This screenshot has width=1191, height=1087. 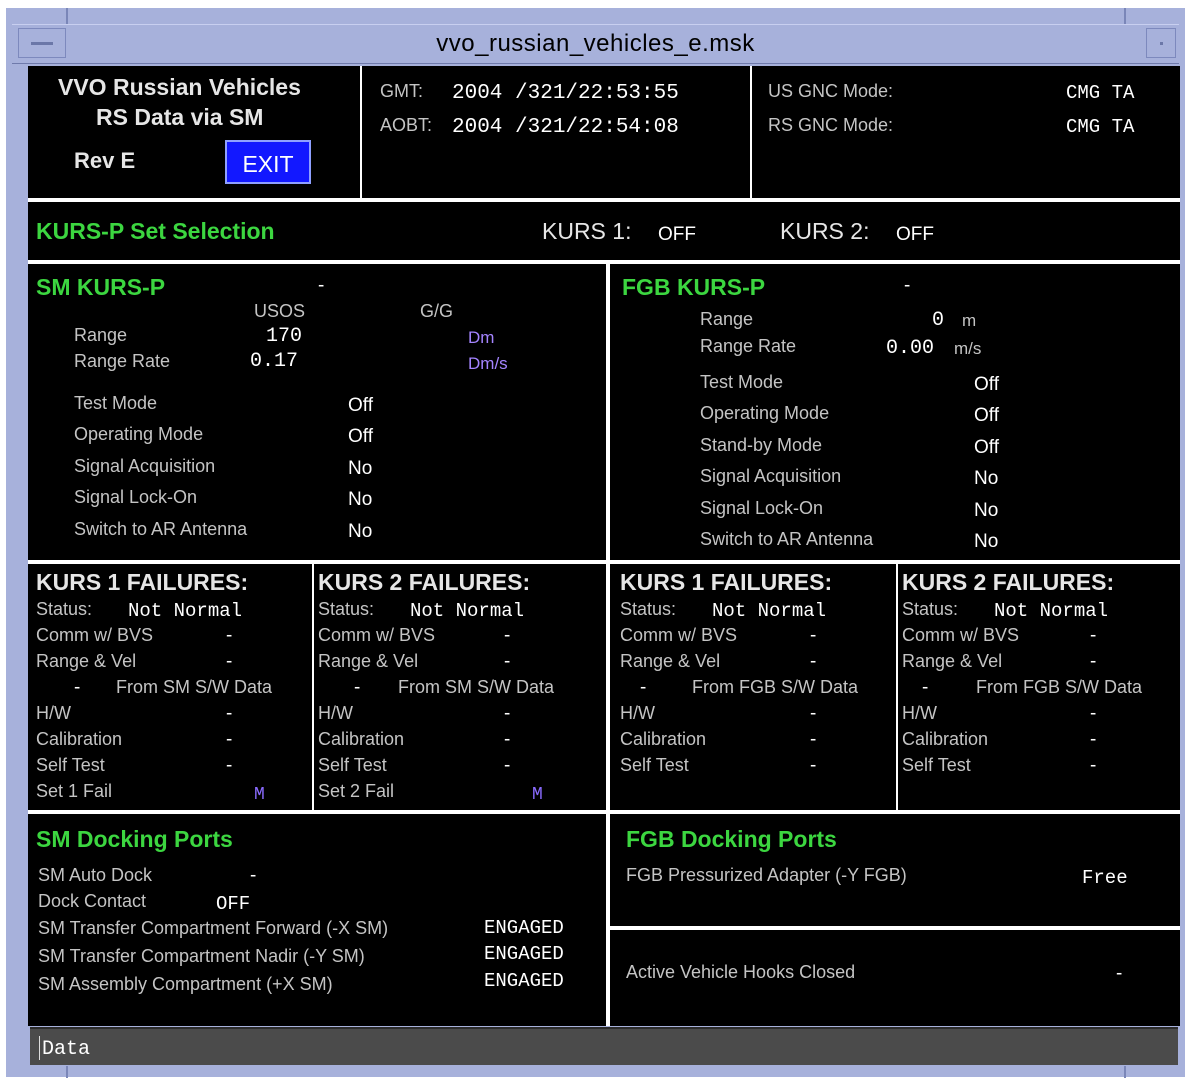 I want to click on fgb-kurs-title: FGB KURS-P, so click(x=694, y=287).